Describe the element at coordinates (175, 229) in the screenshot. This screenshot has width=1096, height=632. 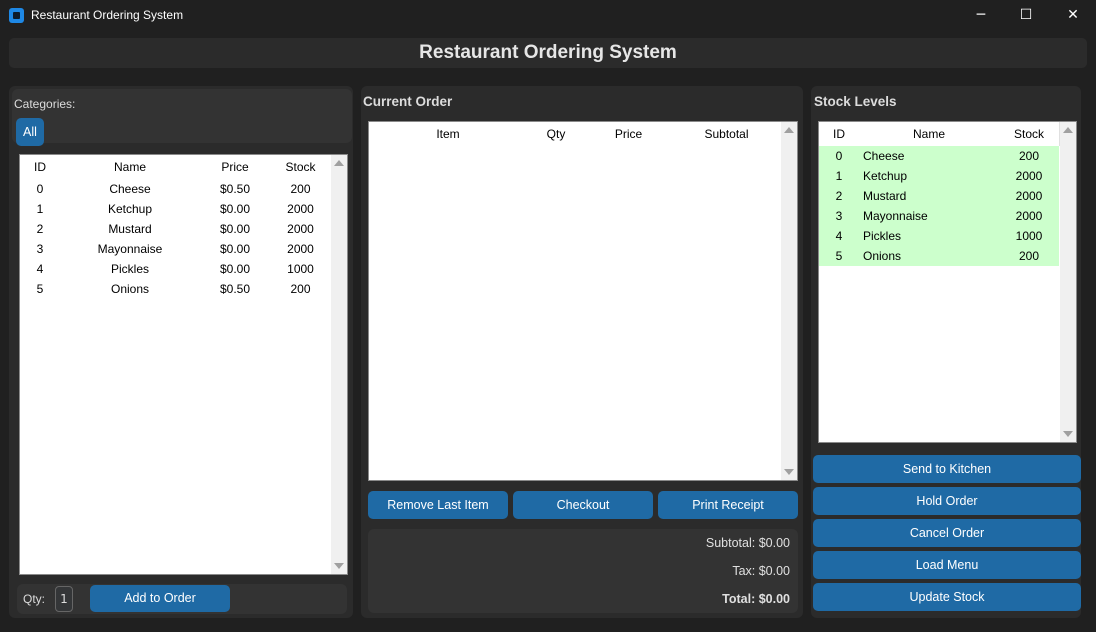
I see `table-row: 2 Mustard $0.00 2000` at that location.